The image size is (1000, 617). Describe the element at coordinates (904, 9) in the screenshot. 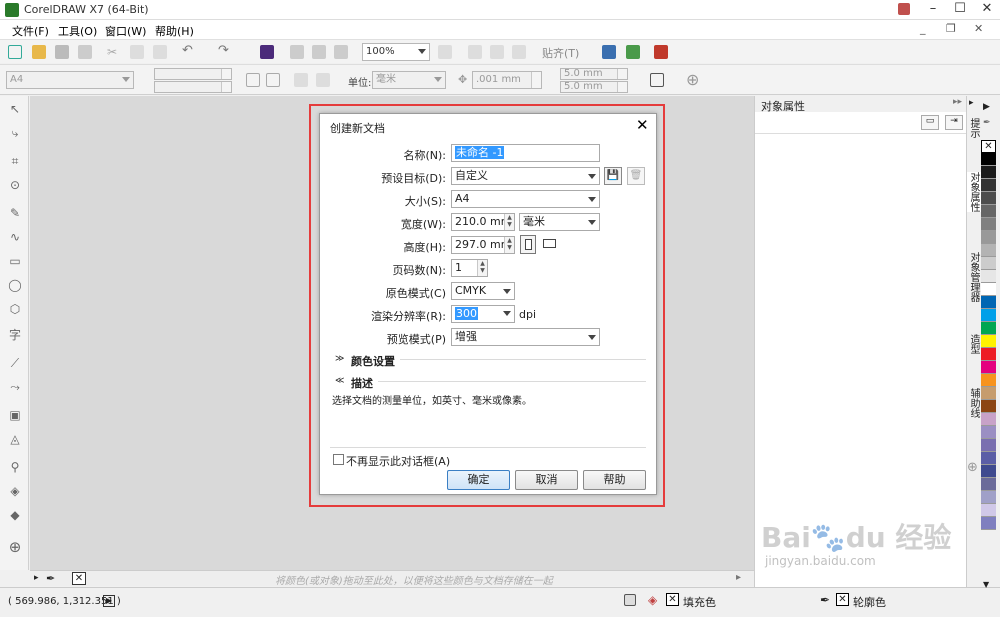

I see `user-icon` at that location.